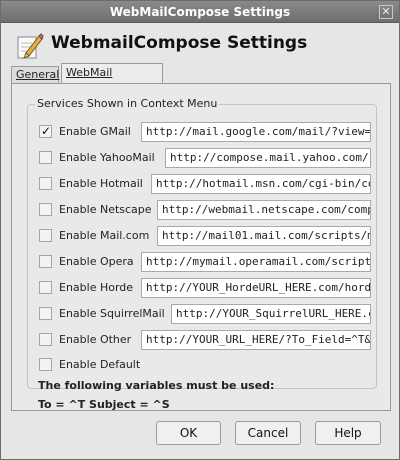 This screenshot has height=460, width=400. I want to click on mailcom-url-input: http://mail01.mail.com/scripts/mail/c, so click(264, 236).